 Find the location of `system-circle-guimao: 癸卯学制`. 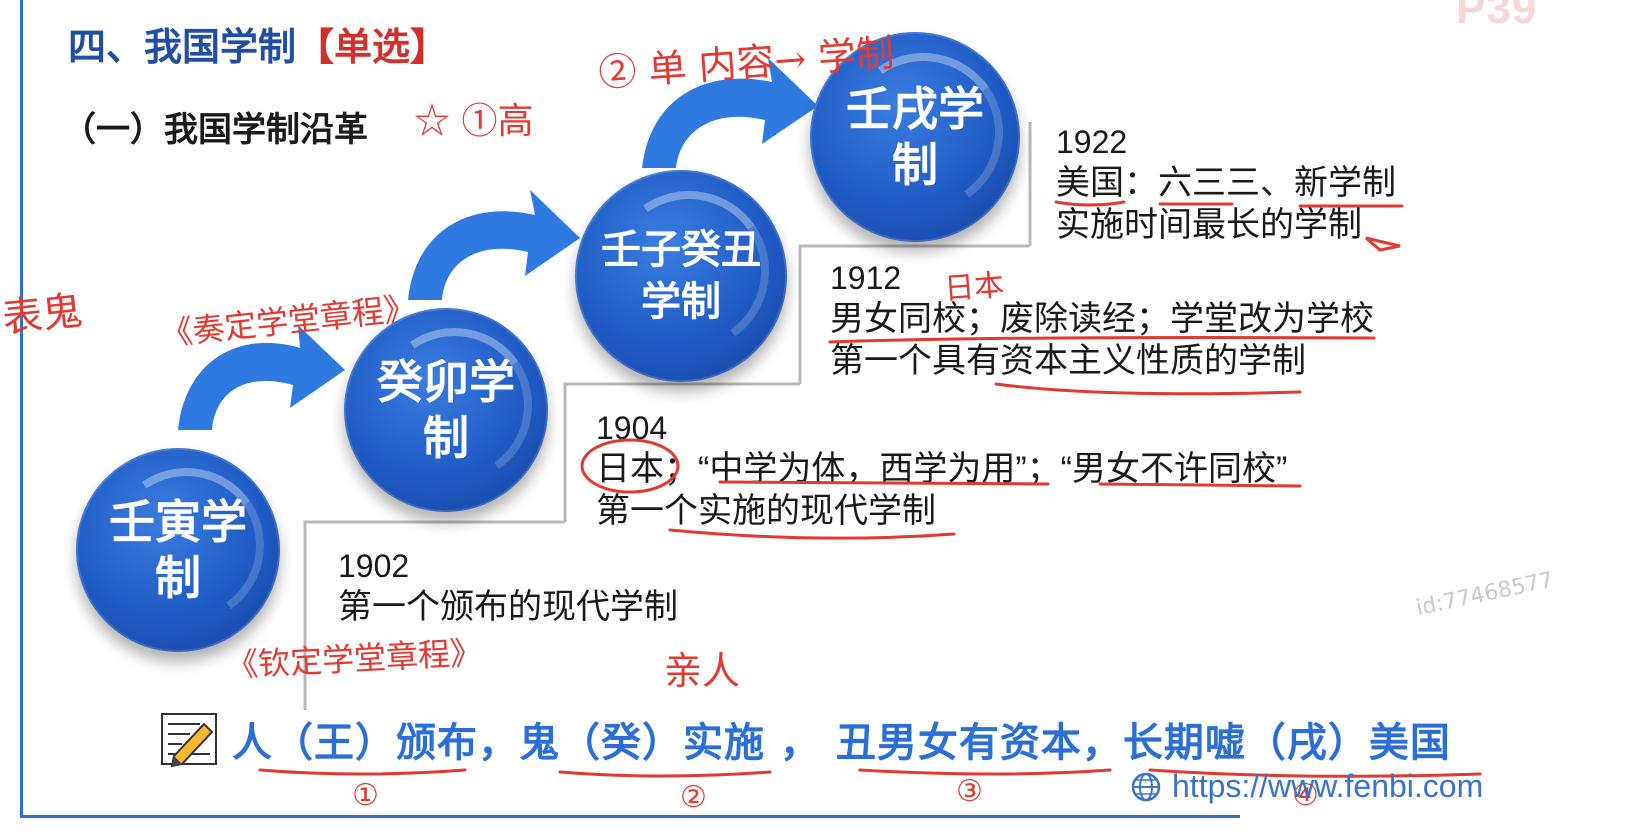

system-circle-guimao: 癸卯学制 is located at coordinates (446, 410).